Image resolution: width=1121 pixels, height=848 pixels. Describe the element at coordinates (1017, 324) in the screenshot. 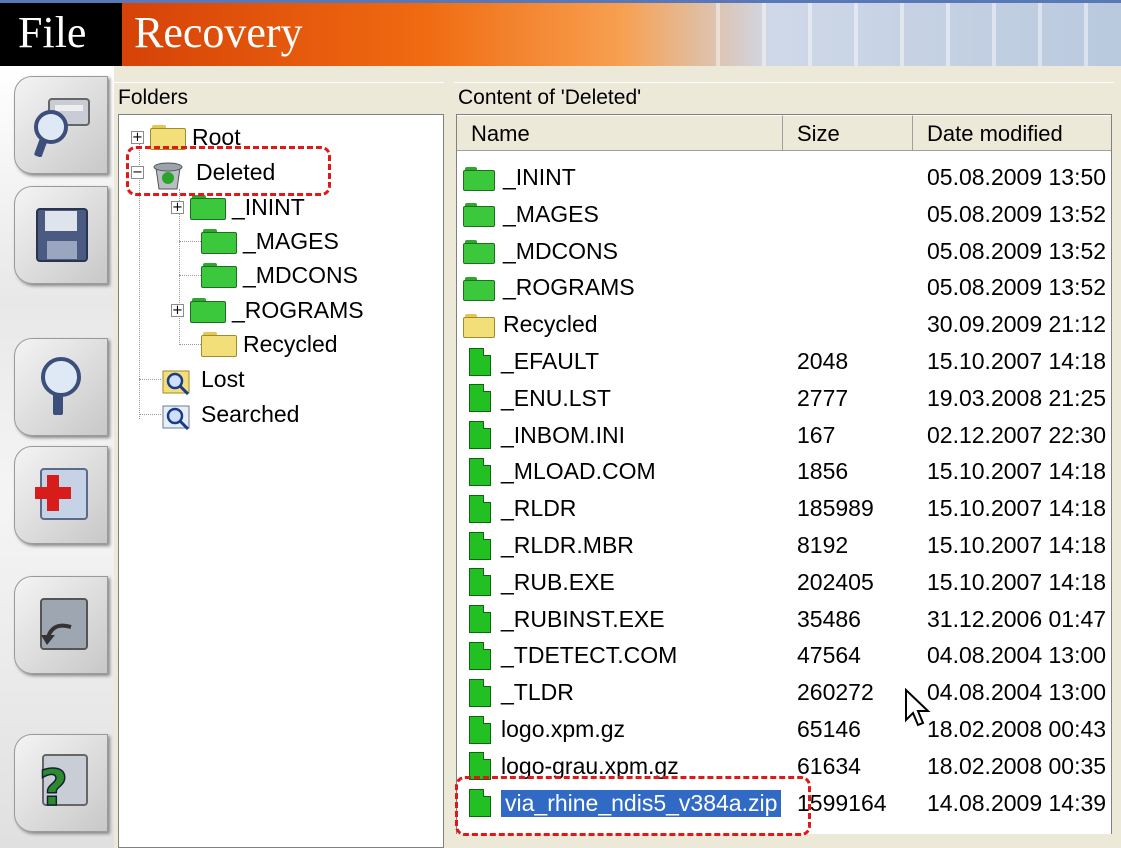

I see `cell-date: 30.09.2009 21:12` at that location.